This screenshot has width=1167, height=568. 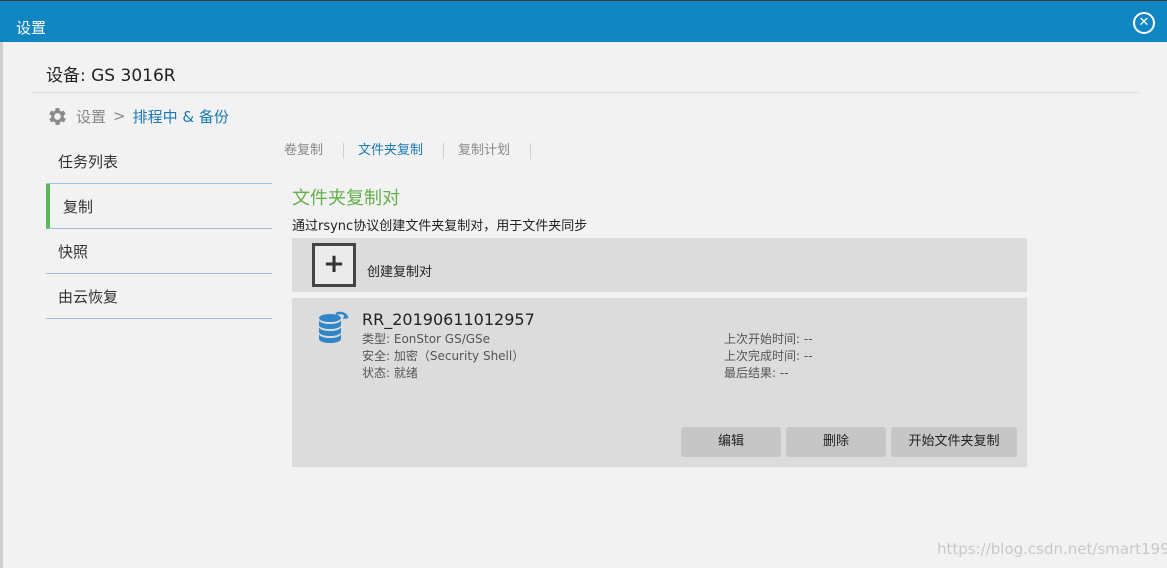 I want to click on pair-name: RR_20190611012957, so click(x=448, y=319).